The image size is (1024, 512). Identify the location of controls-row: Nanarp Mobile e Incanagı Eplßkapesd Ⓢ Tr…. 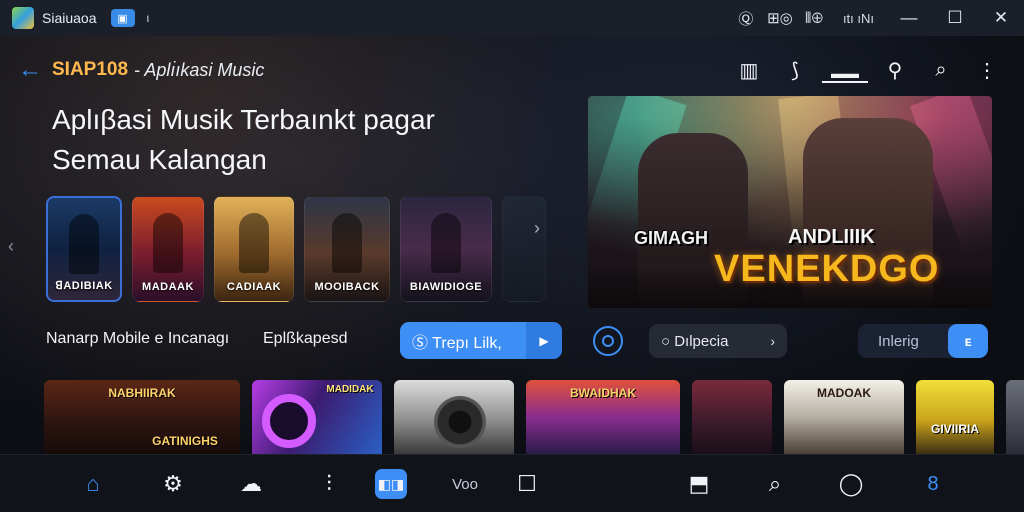
(512, 342).